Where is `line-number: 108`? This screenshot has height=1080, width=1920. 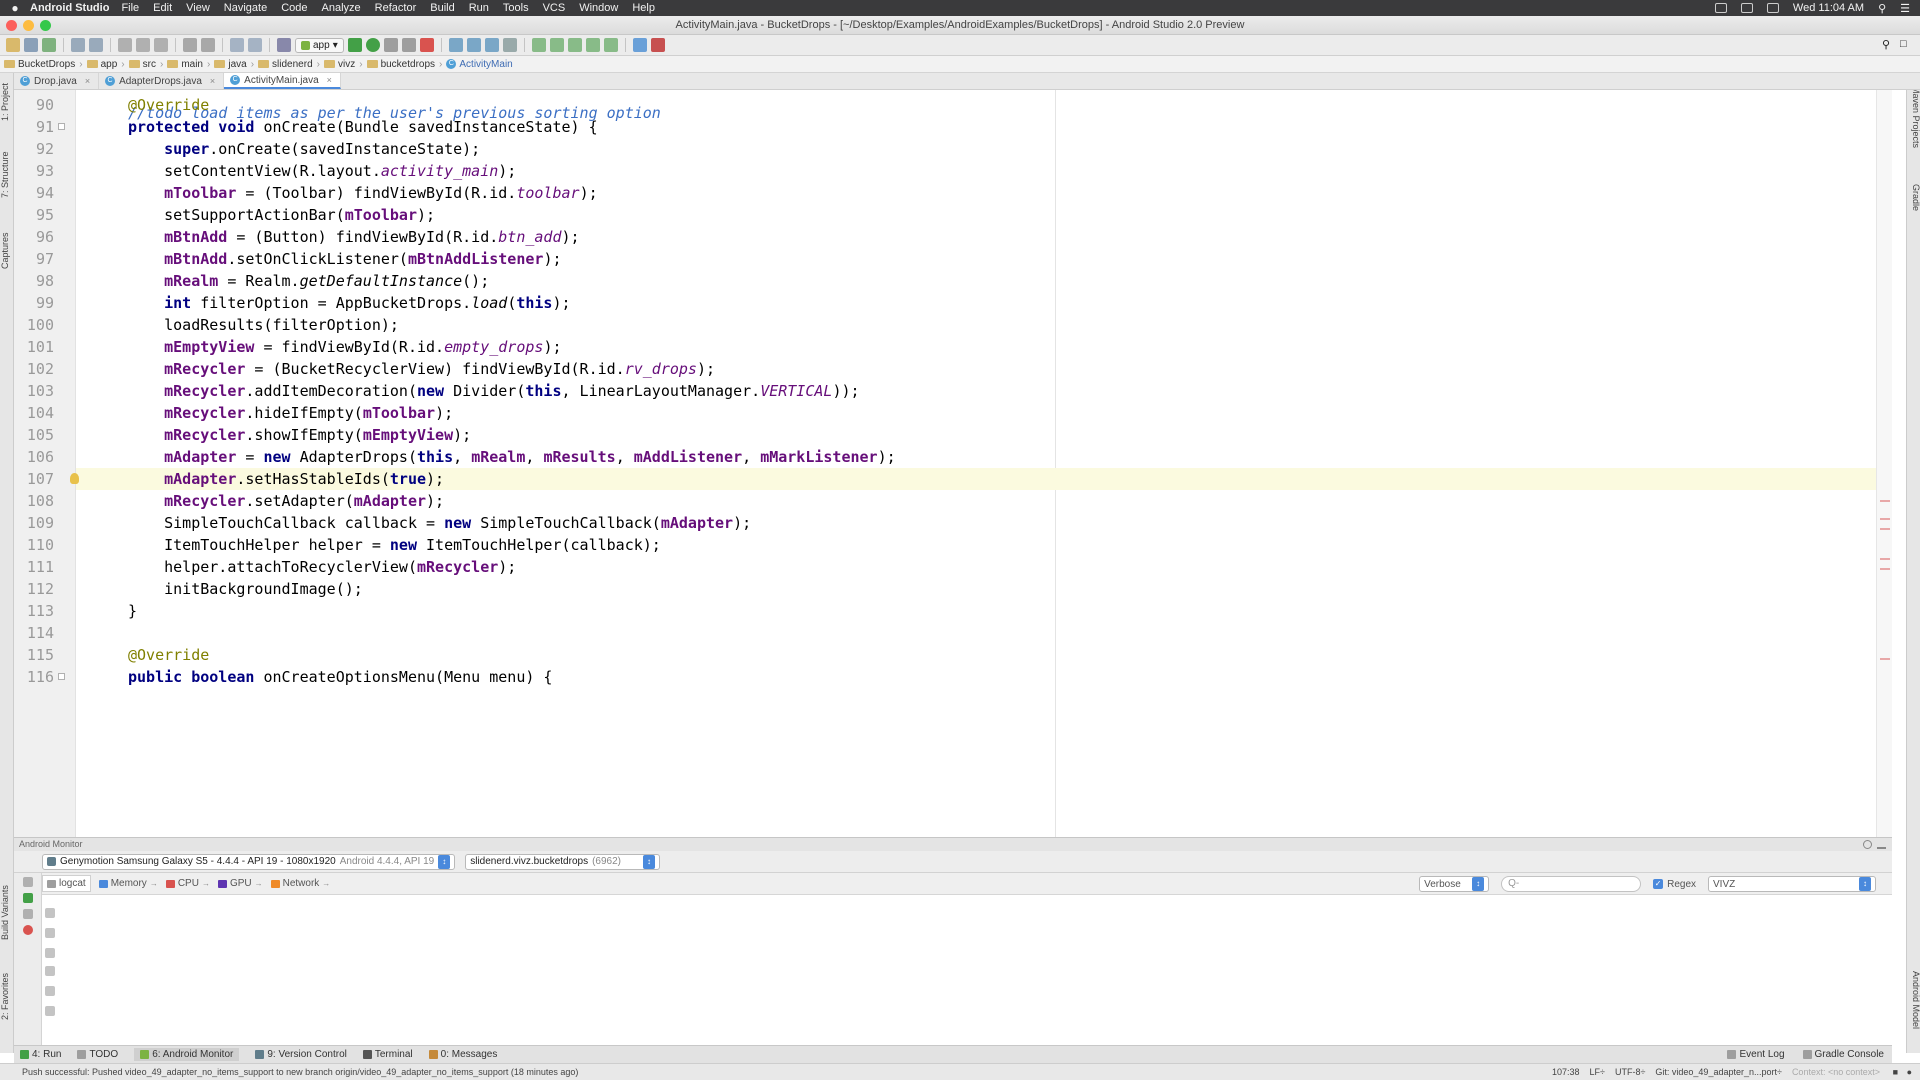
line-number: 108 is located at coordinates (34, 501).